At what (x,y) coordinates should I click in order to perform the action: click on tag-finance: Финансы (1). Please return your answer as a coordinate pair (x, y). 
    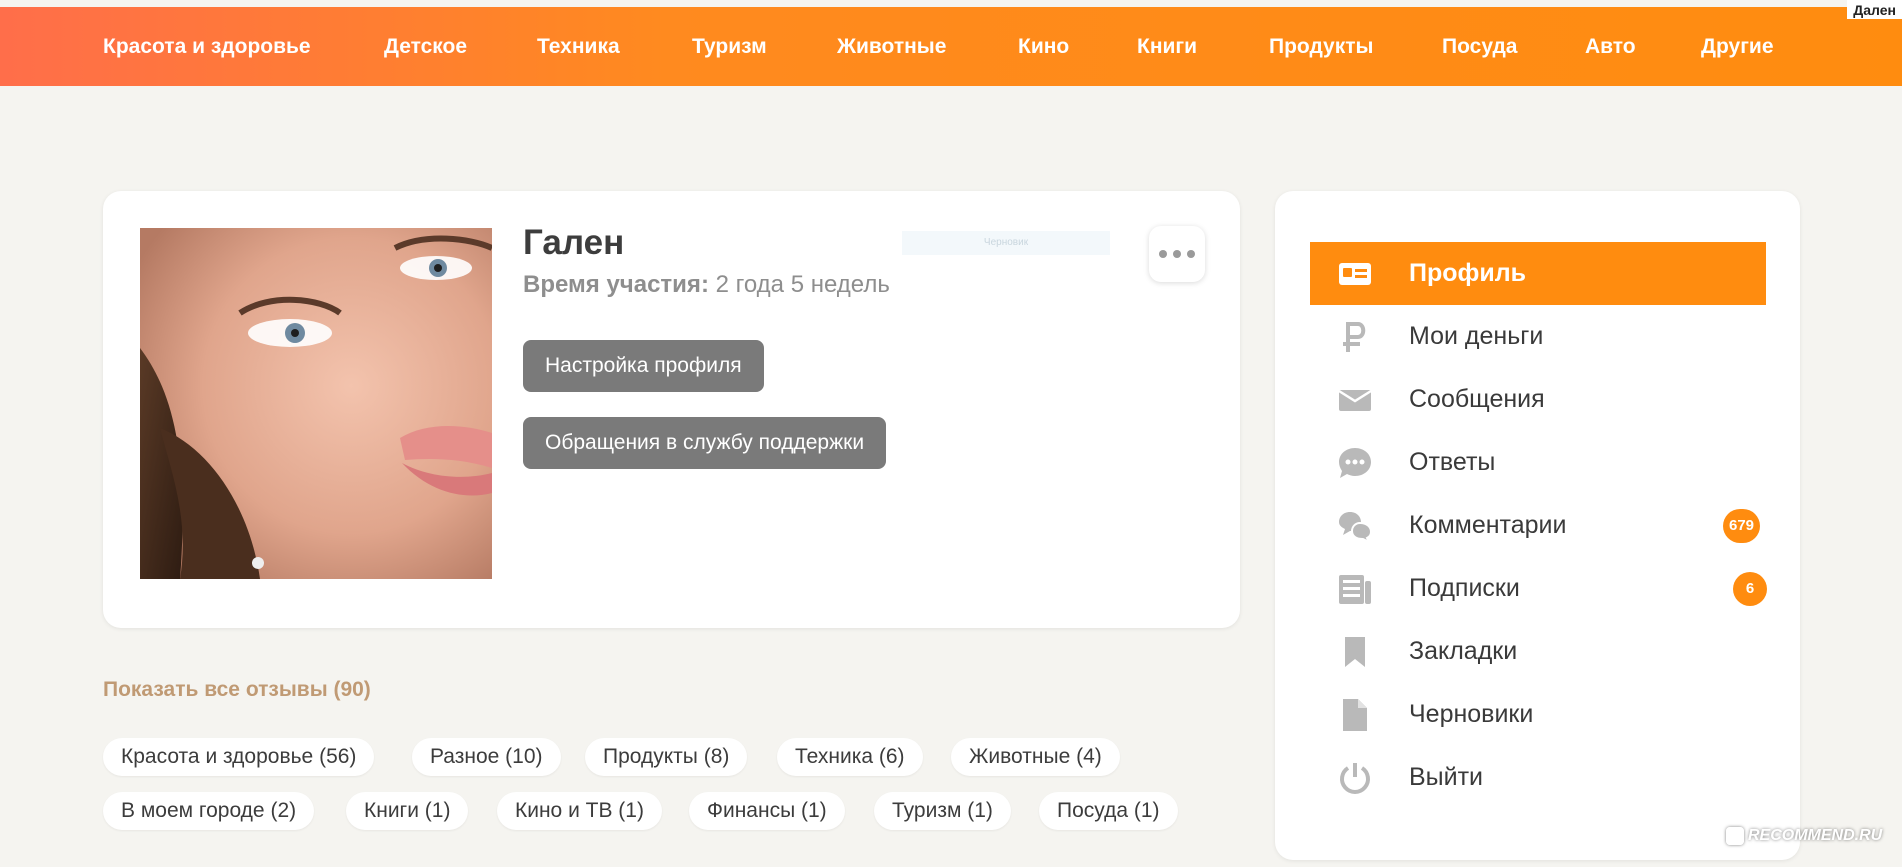
    Looking at the image, I should click on (767, 811).